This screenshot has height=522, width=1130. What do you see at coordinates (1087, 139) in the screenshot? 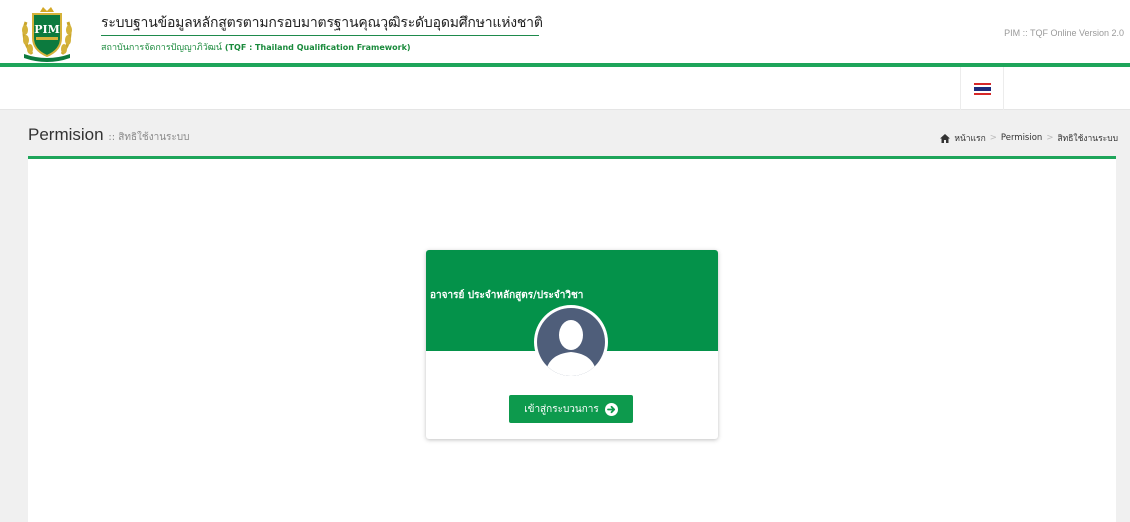
I see `breadcrumb-current: สิทธิใช้งานระบบ` at bounding box center [1087, 139].